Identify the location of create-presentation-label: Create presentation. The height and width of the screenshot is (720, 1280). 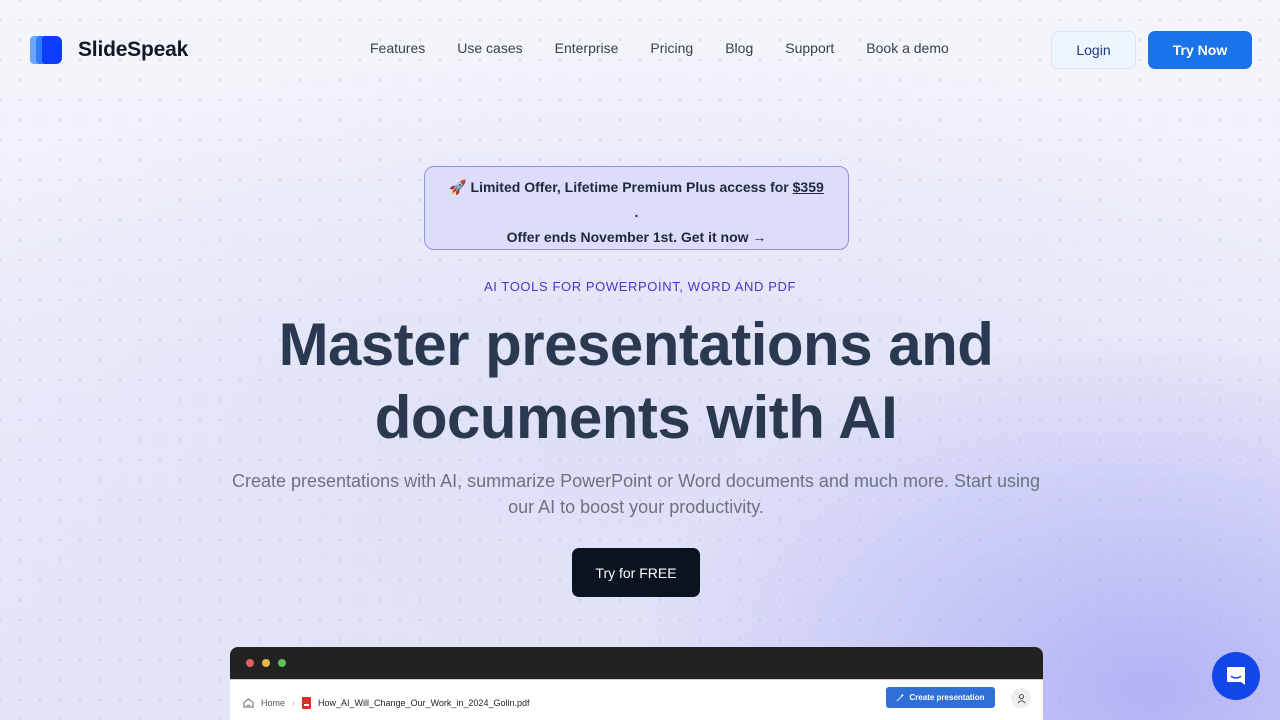
(947, 697).